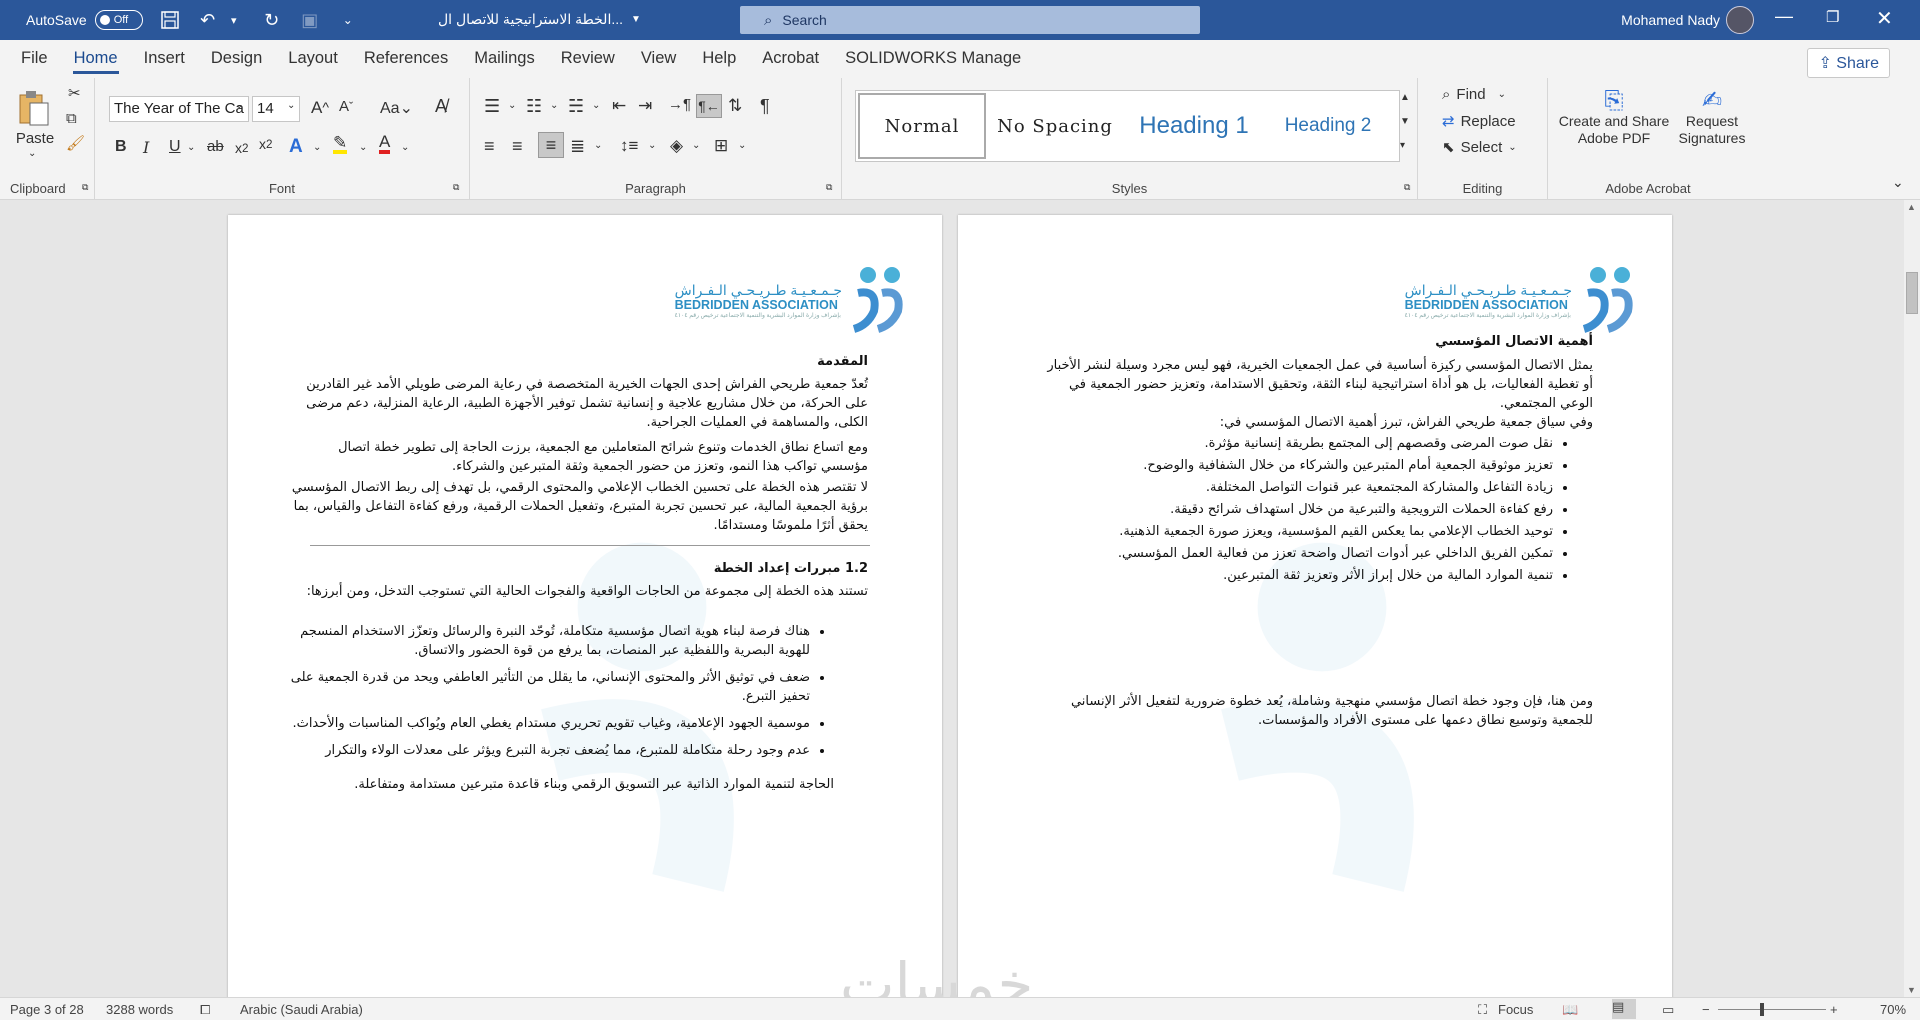  Describe the element at coordinates (1670, 20) in the screenshot. I see `user-name: Mohamed Nady` at that location.